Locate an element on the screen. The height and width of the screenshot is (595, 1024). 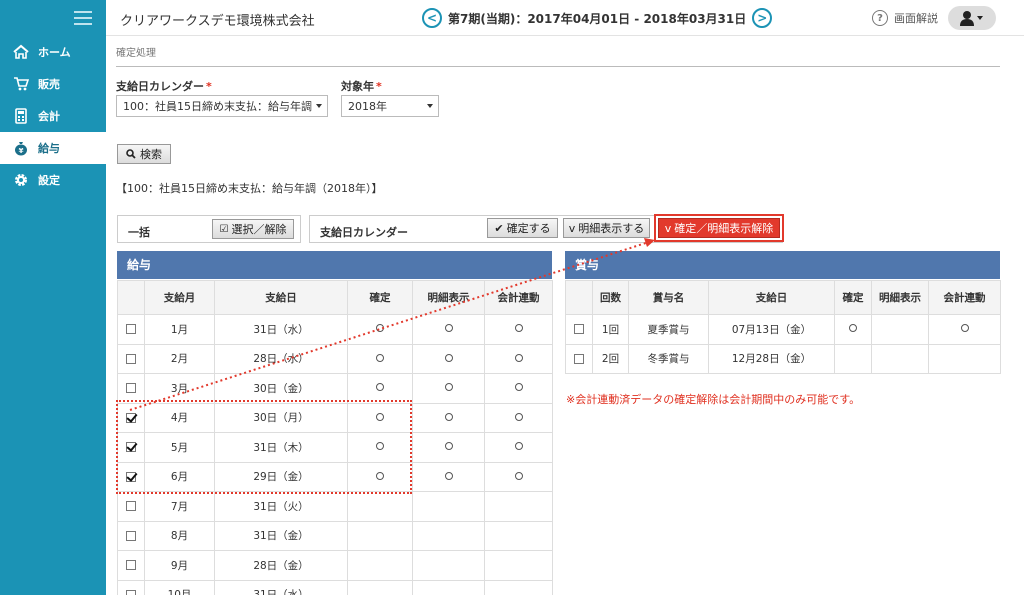
pay-day-cell: 31日（金） is located at coordinates (281, 535).